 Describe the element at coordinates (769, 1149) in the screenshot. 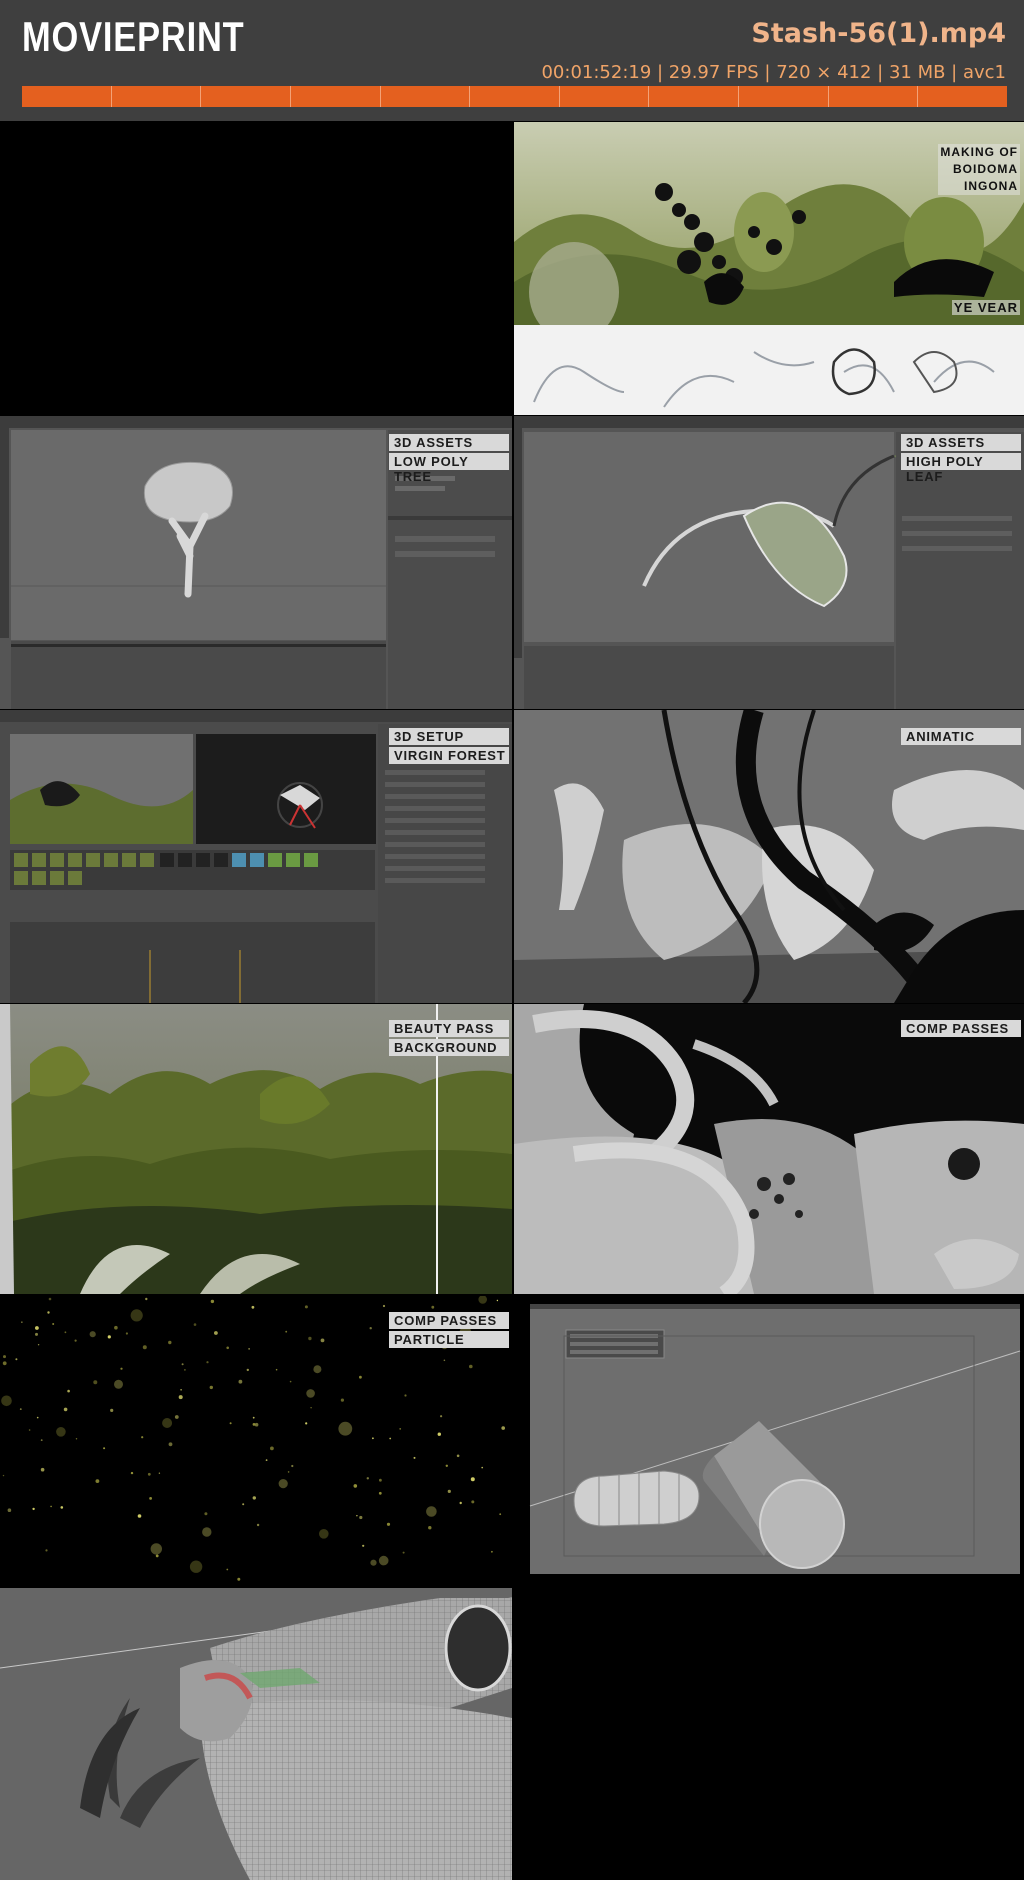

I see `thumbnail-8: COMP PASSES` at that location.